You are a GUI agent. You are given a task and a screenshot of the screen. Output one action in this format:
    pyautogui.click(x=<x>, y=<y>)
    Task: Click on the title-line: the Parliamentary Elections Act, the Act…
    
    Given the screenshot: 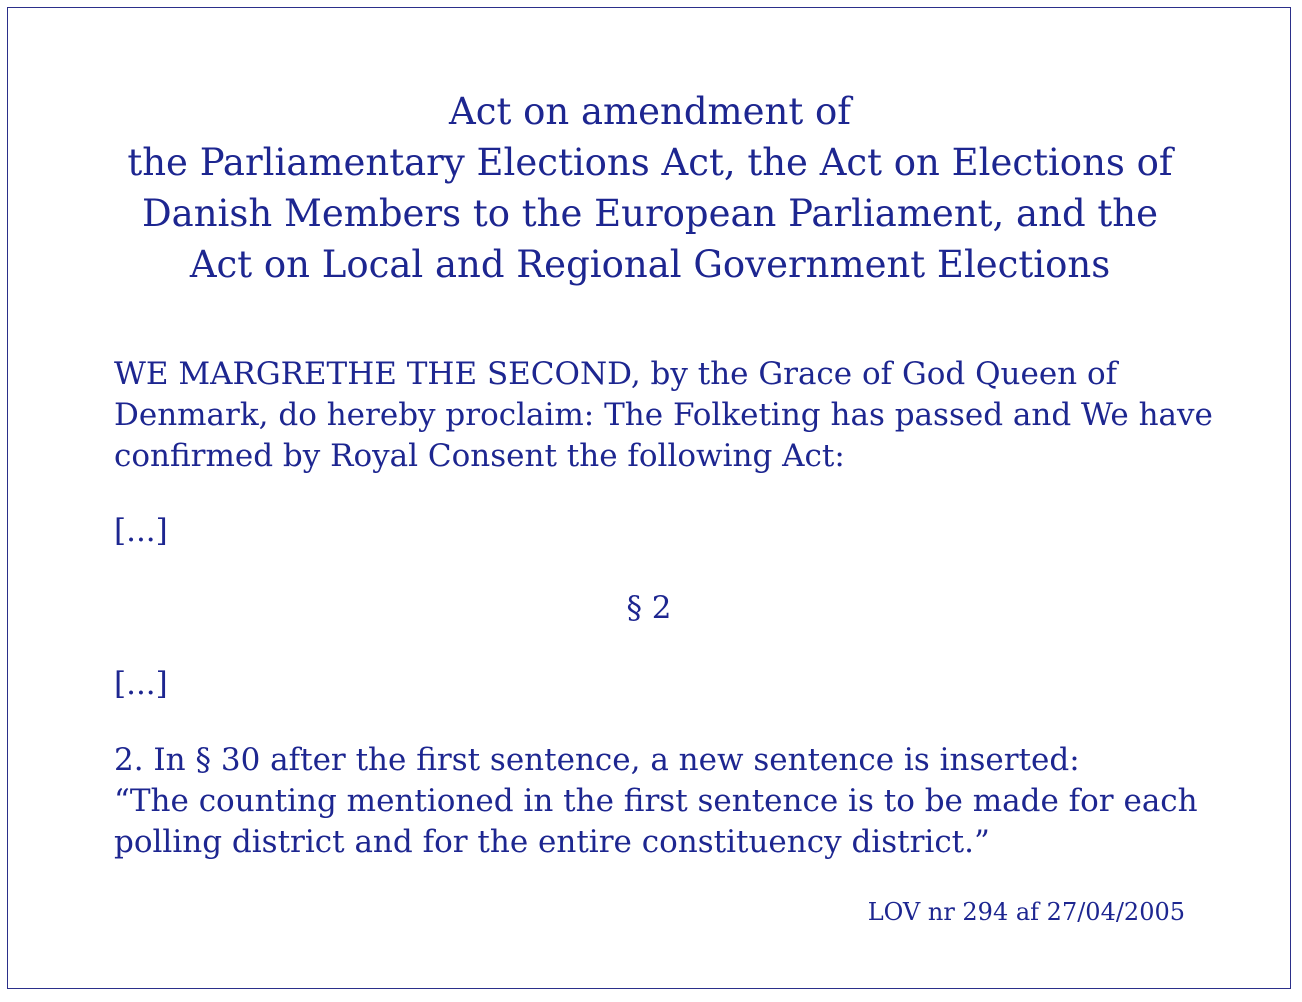 What is the action you would take?
    pyautogui.click(x=650, y=162)
    